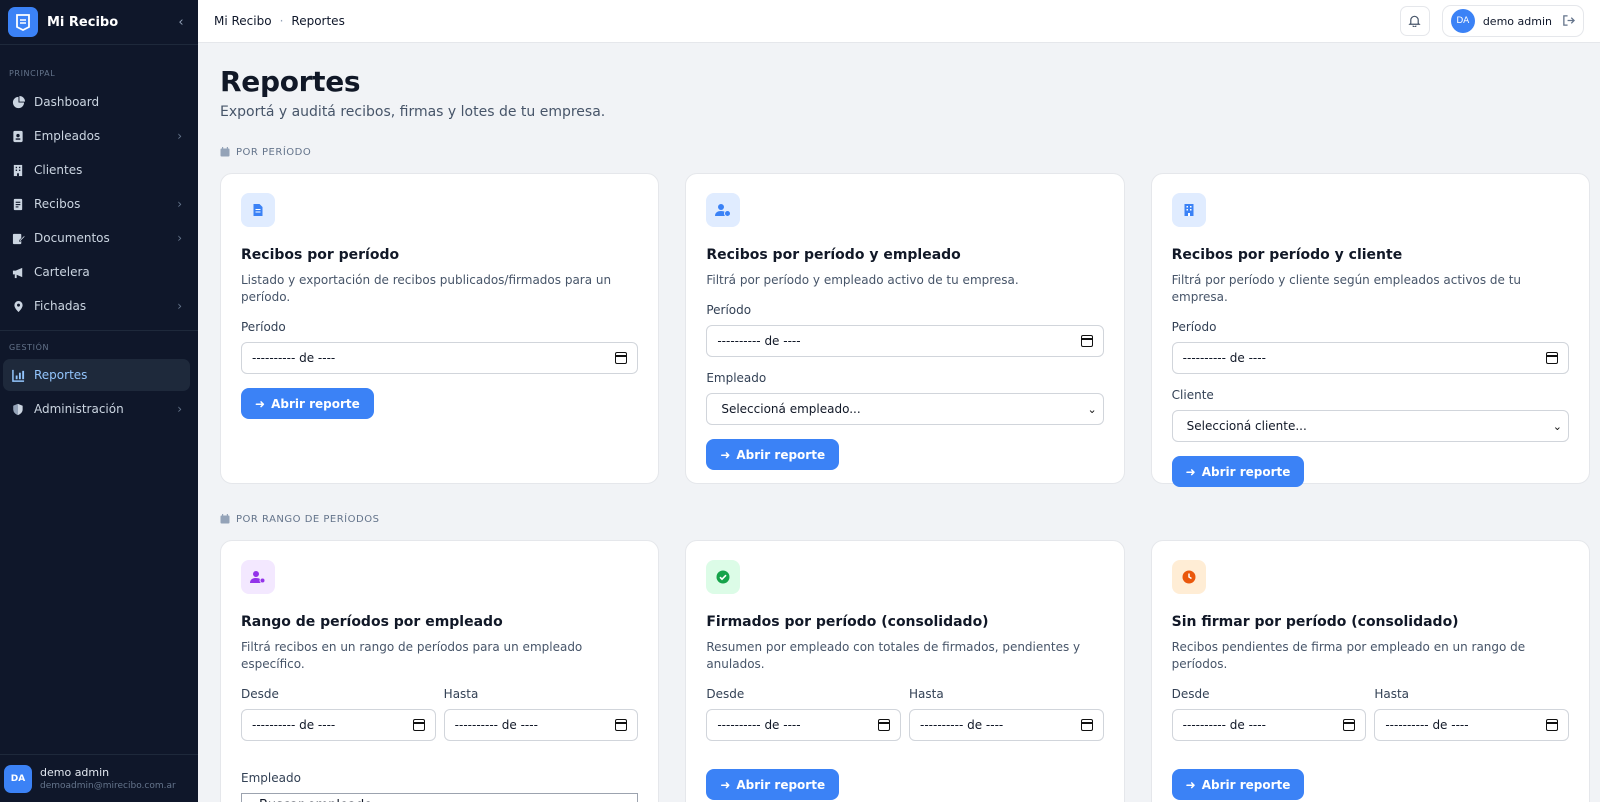 The width and height of the screenshot is (1600, 802). Describe the element at coordinates (18, 102) in the screenshot. I see `dashboard-icon` at that location.